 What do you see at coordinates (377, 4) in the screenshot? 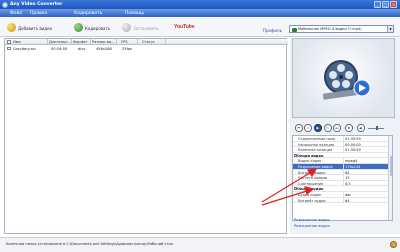
I see `minimize-button: _` at bounding box center [377, 4].